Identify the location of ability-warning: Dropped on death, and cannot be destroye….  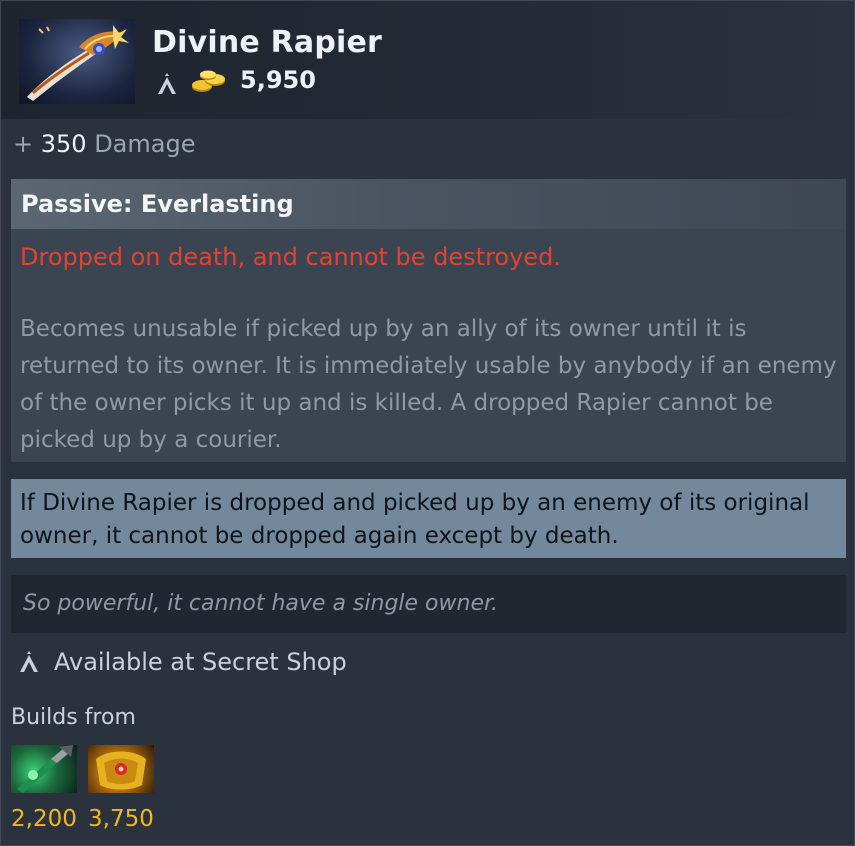
(290, 257).